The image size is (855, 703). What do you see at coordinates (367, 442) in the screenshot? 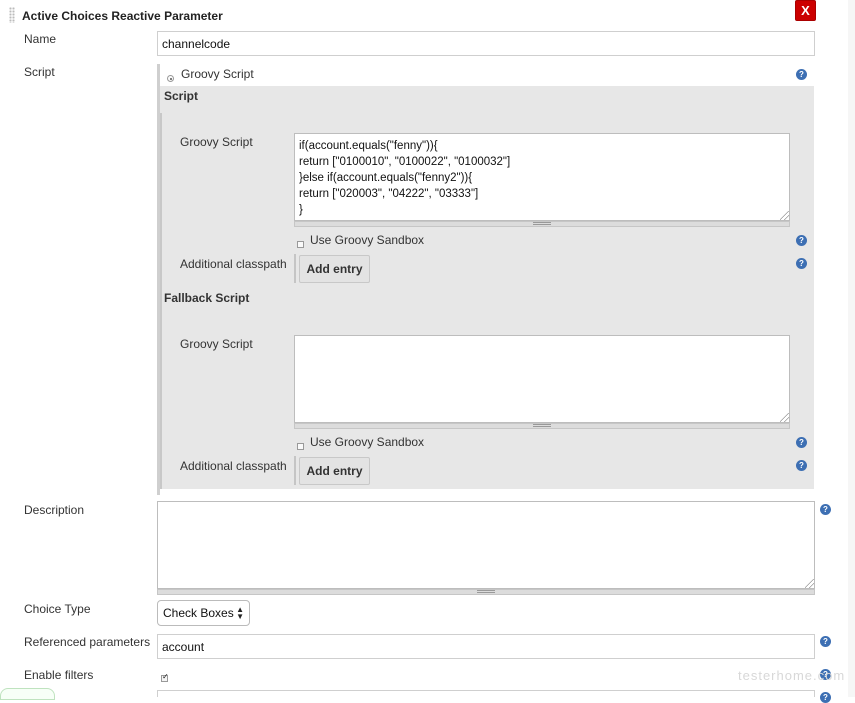
I see `fallback-sandbox-label: Use Groovy Sandbox` at bounding box center [367, 442].